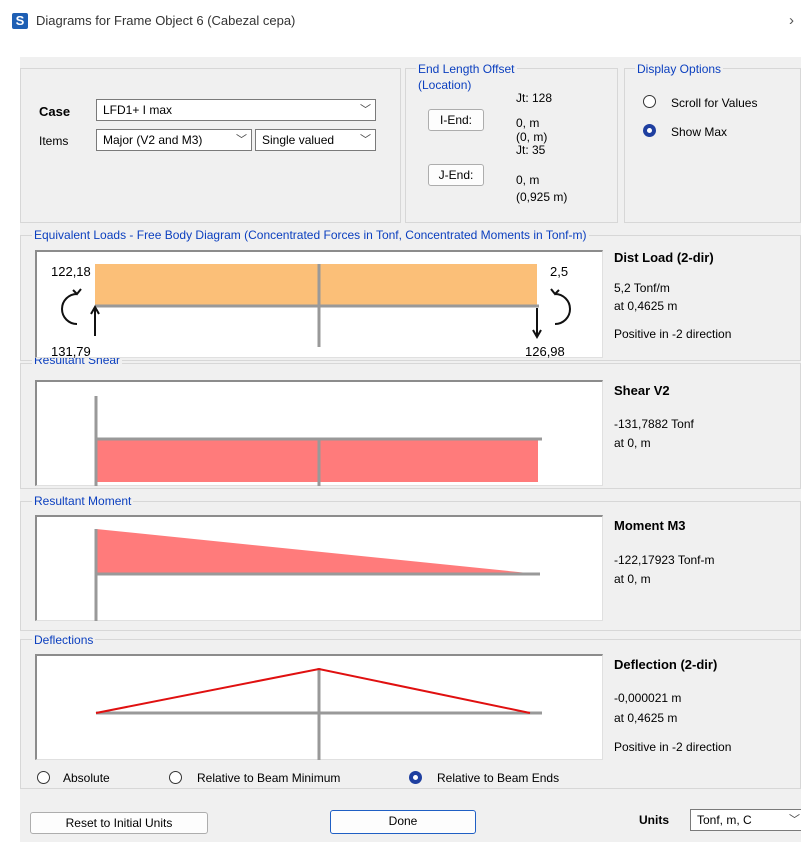  Describe the element at coordinates (317, 551) in the screenshot. I see `moment-fill` at that location.